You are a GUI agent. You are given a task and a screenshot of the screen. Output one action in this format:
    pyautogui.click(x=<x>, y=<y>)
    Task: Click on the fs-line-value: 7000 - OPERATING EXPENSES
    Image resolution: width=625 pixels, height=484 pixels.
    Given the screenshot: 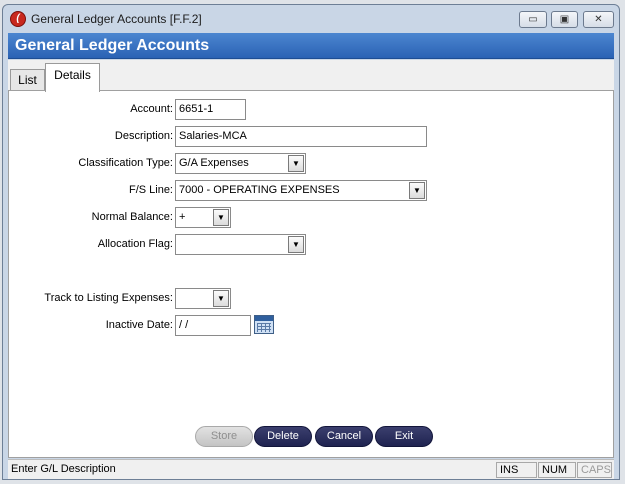 What is the action you would take?
    pyautogui.click(x=259, y=190)
    